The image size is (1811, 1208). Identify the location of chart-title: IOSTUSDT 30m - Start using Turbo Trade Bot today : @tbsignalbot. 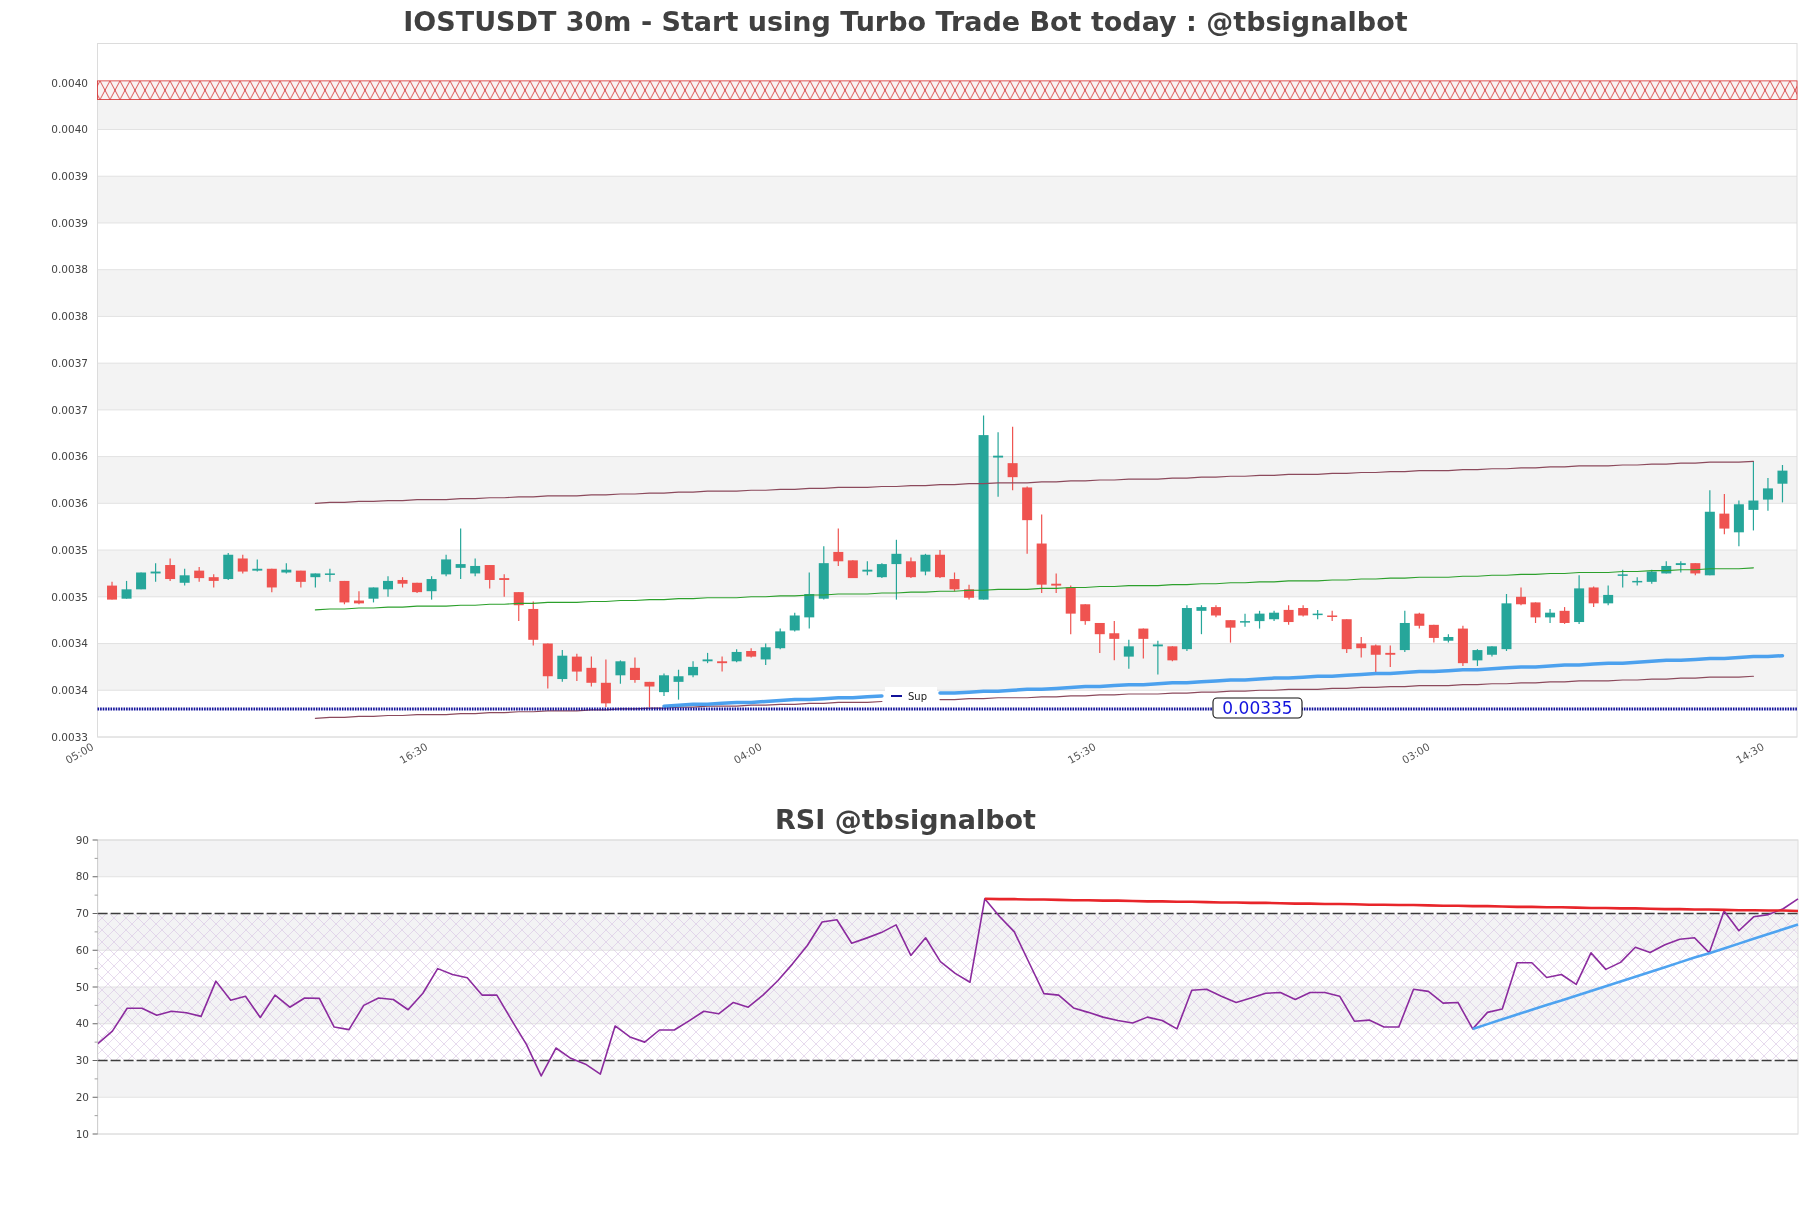
(905, 22).